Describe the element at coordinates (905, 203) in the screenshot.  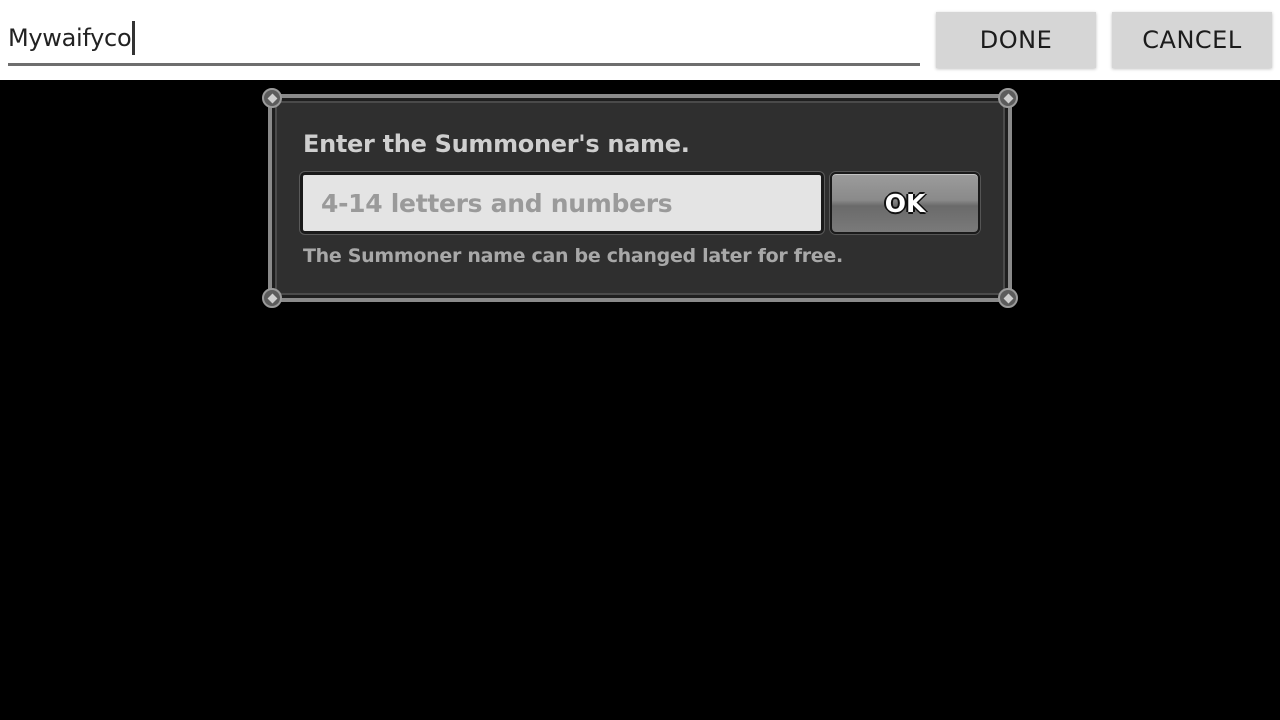
I see `ok-button: OK` at that location.